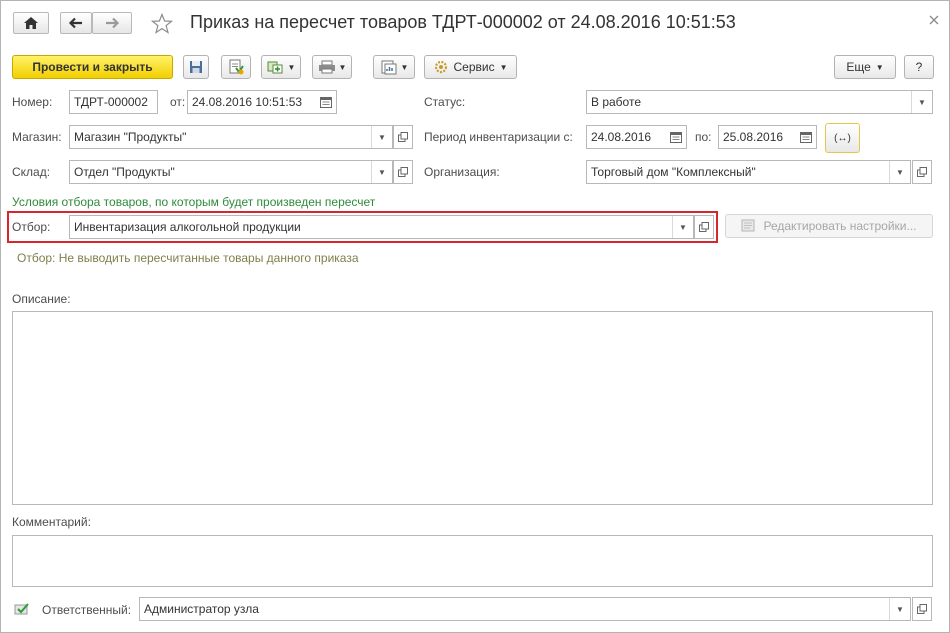 This screenshot has width=950, height=633. I want to click on store-value: Магазин "Продукты", so click(130, 137).